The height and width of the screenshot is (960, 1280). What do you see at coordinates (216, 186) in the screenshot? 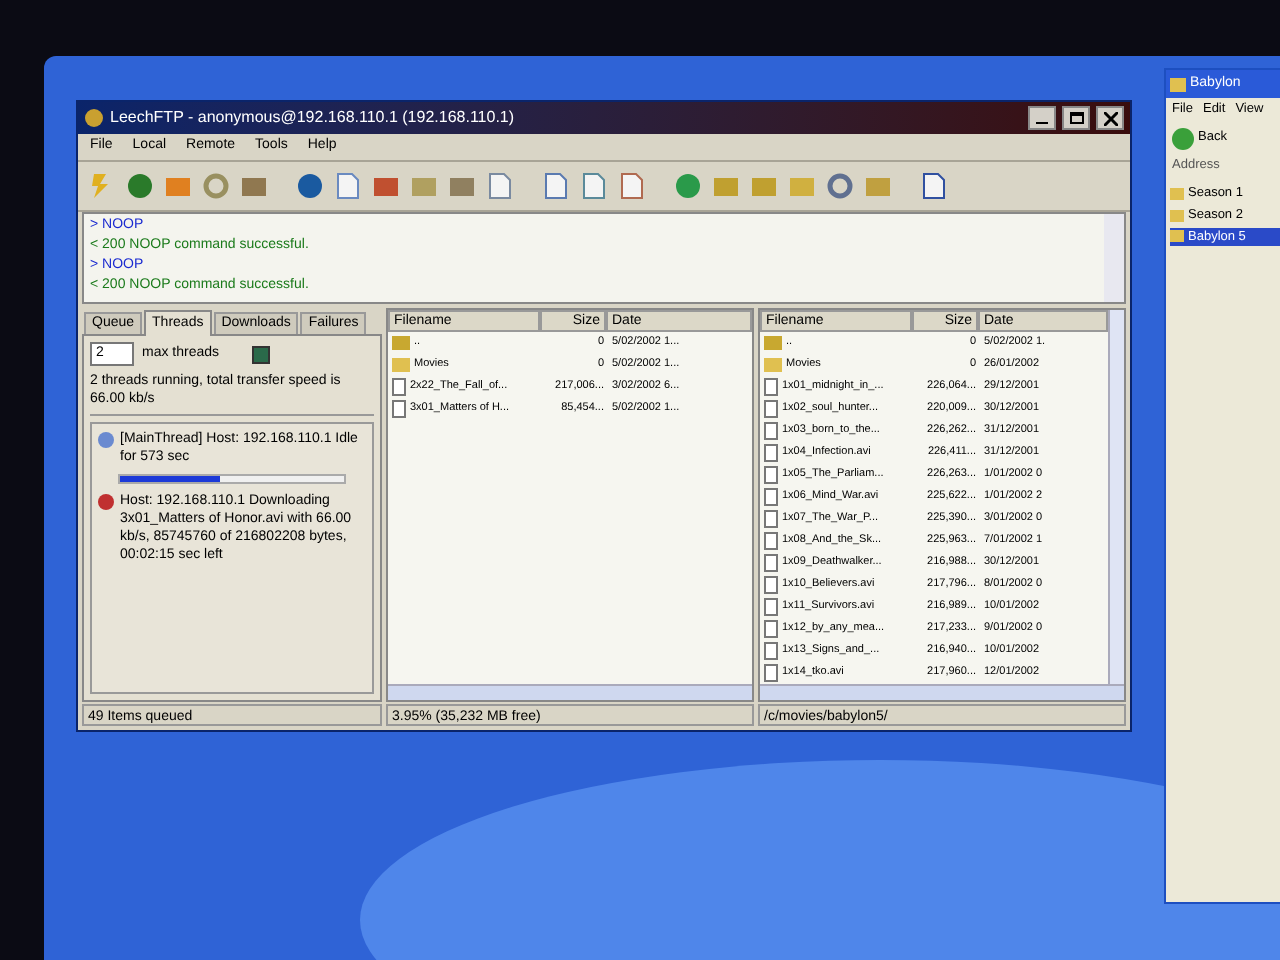
I see `ring-icon` at bounding box center [216, 186].